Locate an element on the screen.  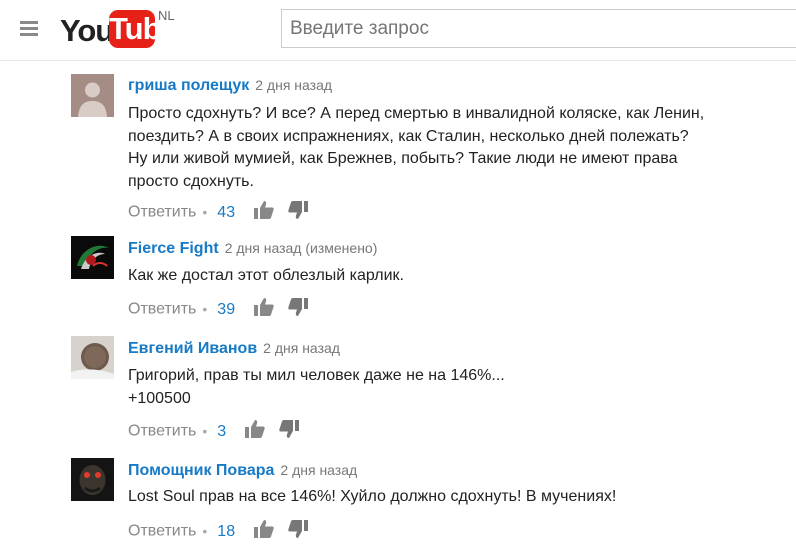
comment-author: Fierce Fight is located at coordinates (173, 248).